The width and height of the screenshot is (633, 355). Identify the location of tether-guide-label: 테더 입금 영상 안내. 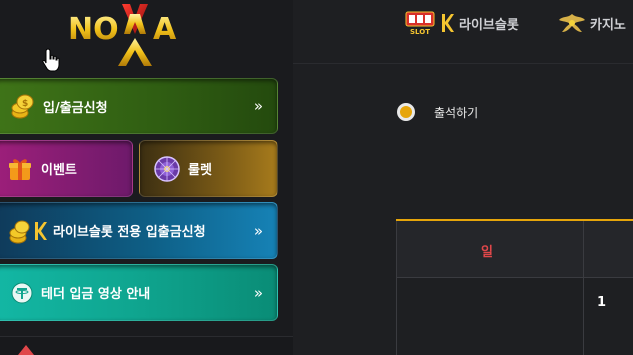
(96, 294).